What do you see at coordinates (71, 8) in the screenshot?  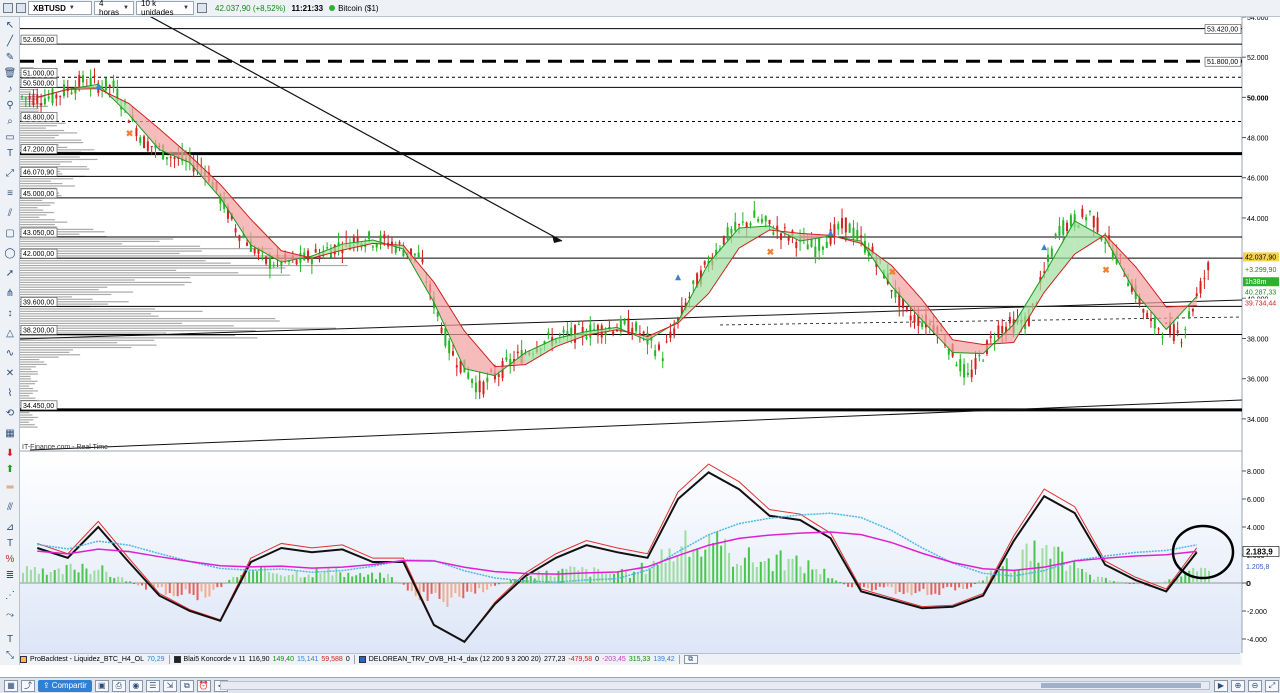 I see `chevron-down-icon: ▼` at bounding box center [71, 8].